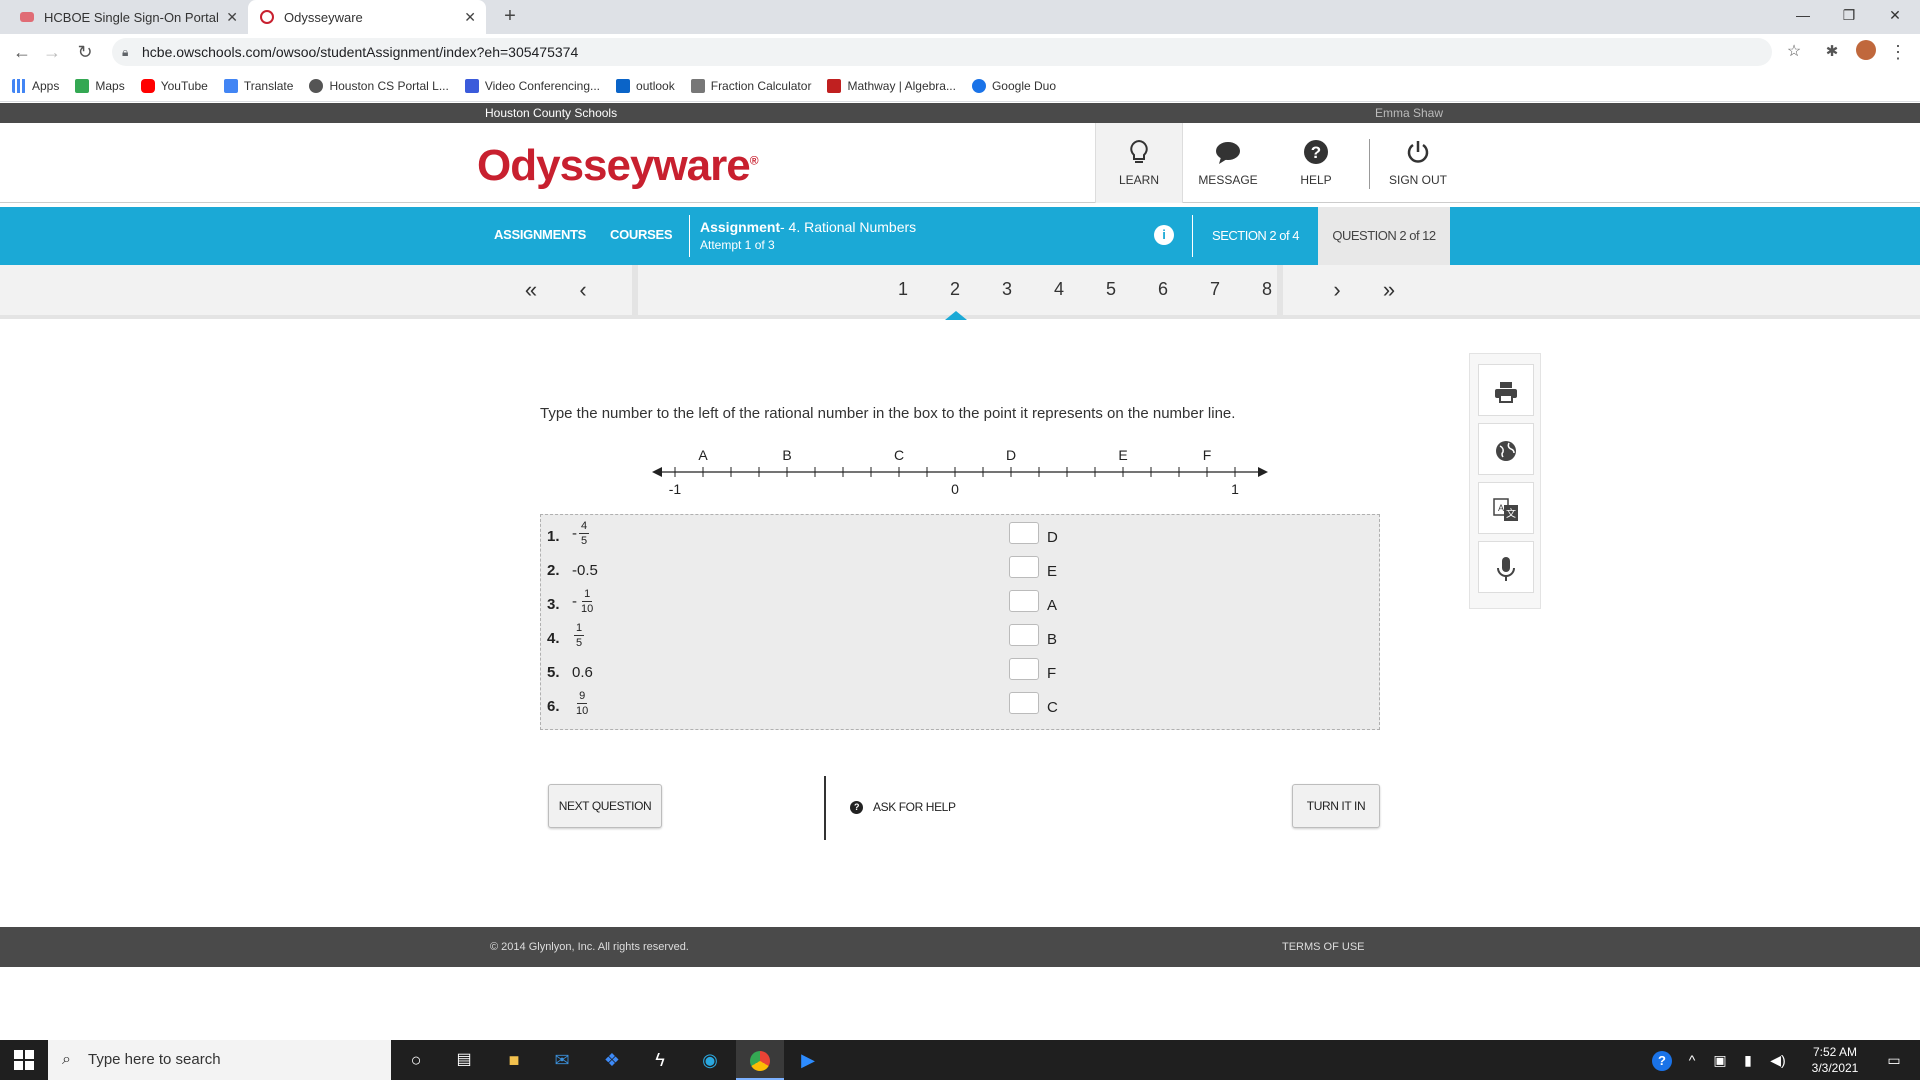 The height and width of the screenshot is (1080, 1920). Describe the element at coordinates (1898, 52) in the screenshot. I see `browser-menu-icon: ⋮` at that location.